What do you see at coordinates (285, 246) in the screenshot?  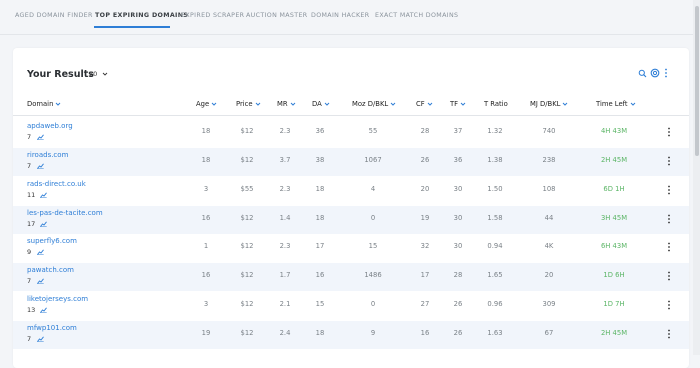 I see `cell-mr: 2.3` at bounding box center [285, 246].